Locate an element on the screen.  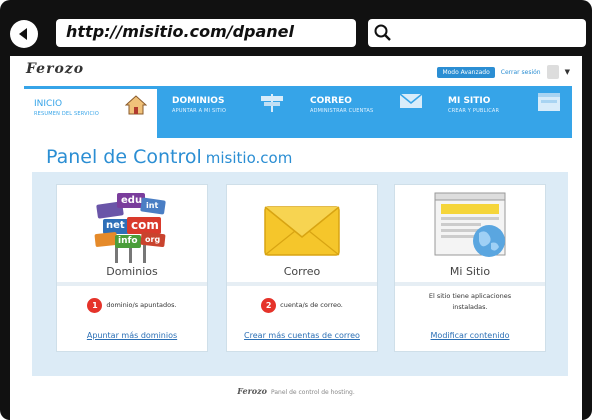
count-badge: 1 is located at coordinates (95, 305).